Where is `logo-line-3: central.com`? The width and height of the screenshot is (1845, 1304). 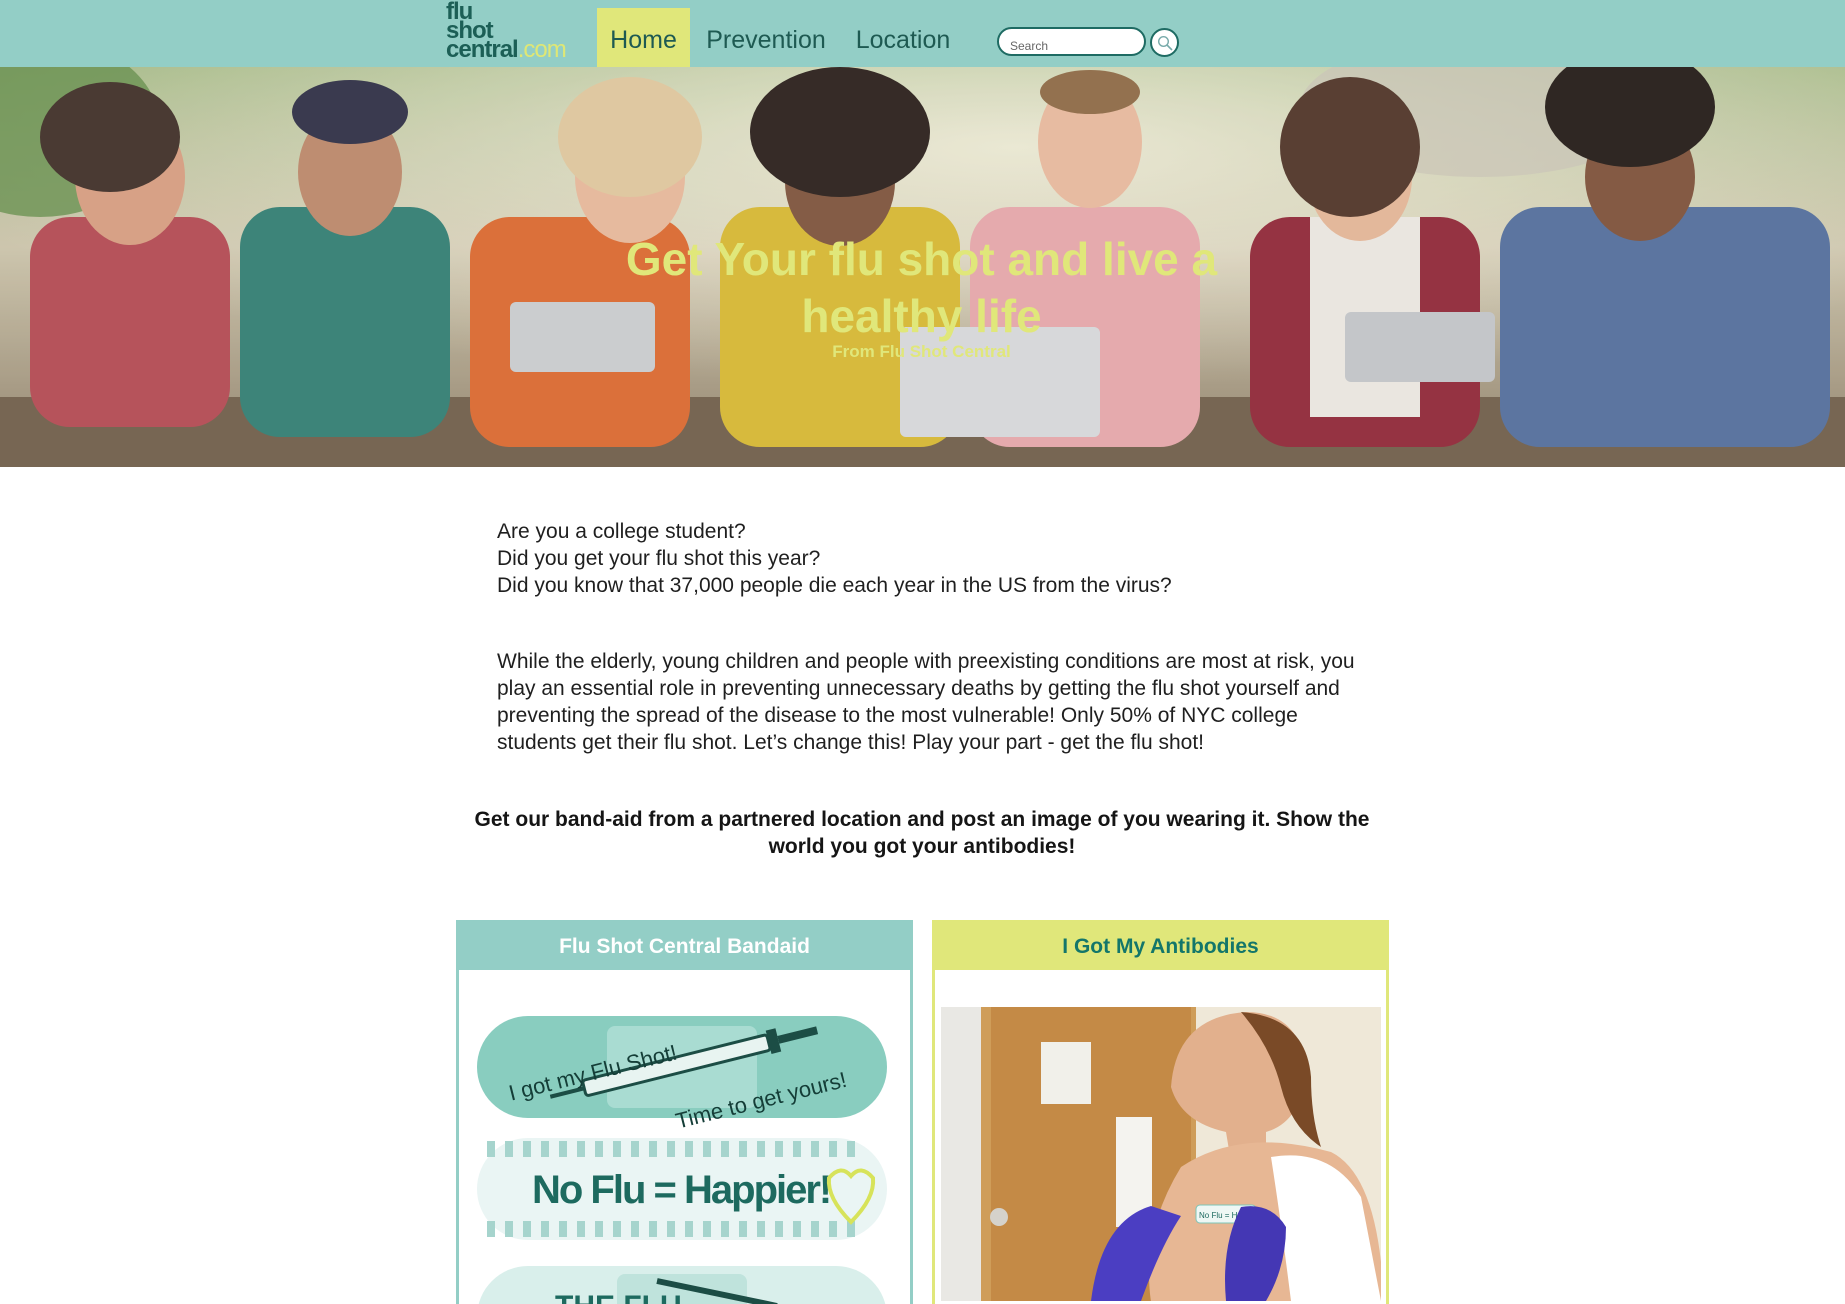
logo-line-3: central.com is located at coordinates (511, 50).